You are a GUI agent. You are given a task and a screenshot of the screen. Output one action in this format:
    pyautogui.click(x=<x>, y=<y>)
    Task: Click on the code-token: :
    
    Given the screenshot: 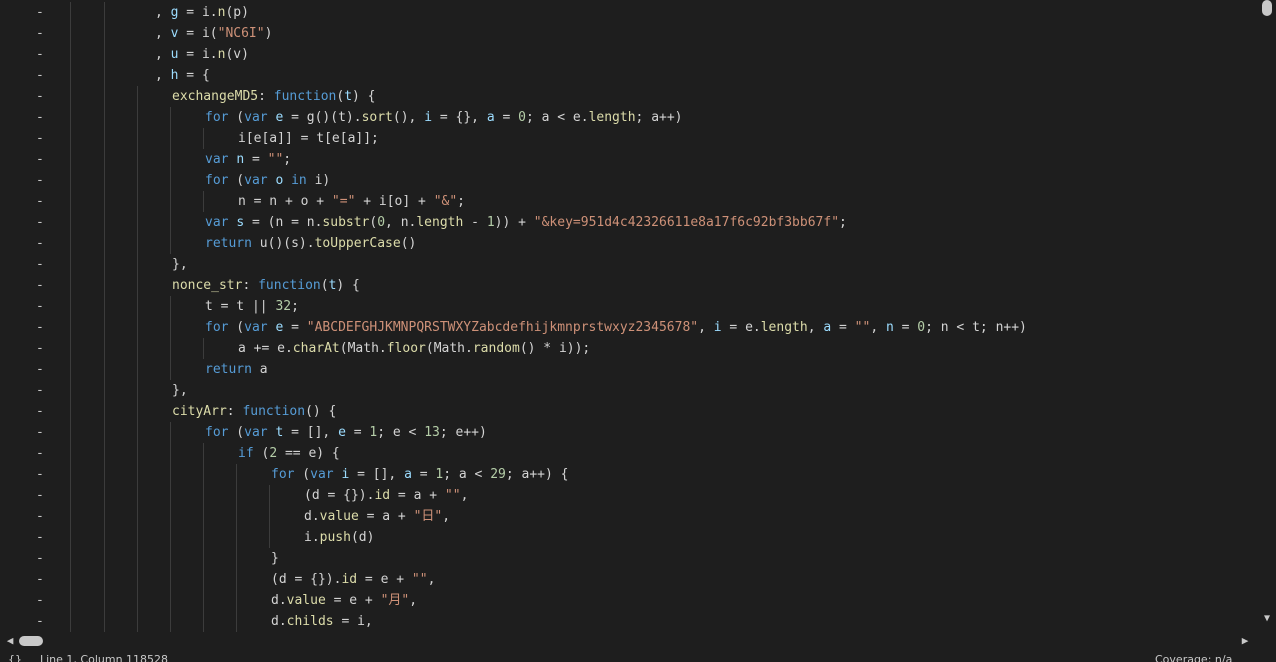 What is the action you would take?
    pyautogui.click(x=234, y=411)
    